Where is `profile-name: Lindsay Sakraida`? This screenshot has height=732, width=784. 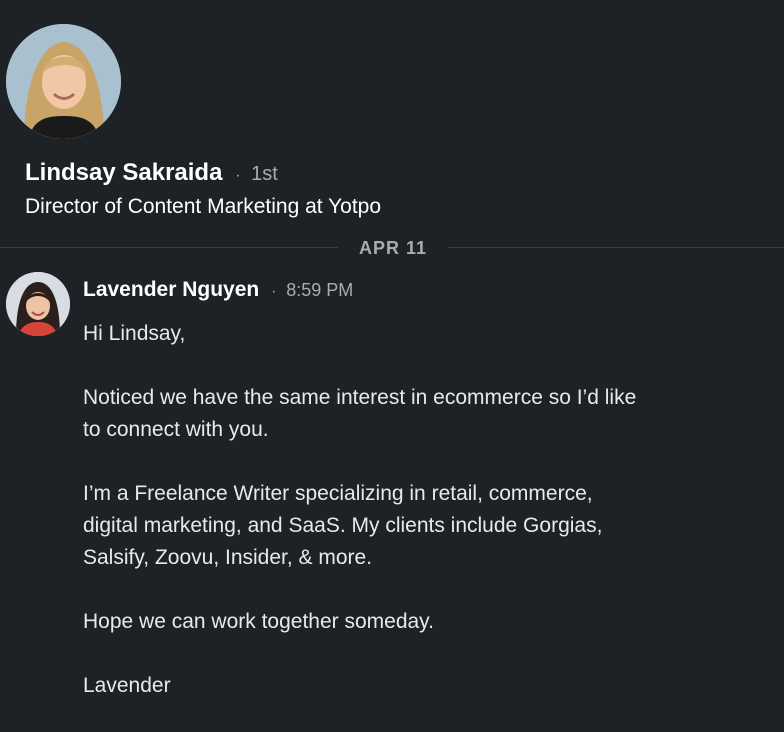 profile-name: Lindsay Sakraida is located at coordinates (123, 172).